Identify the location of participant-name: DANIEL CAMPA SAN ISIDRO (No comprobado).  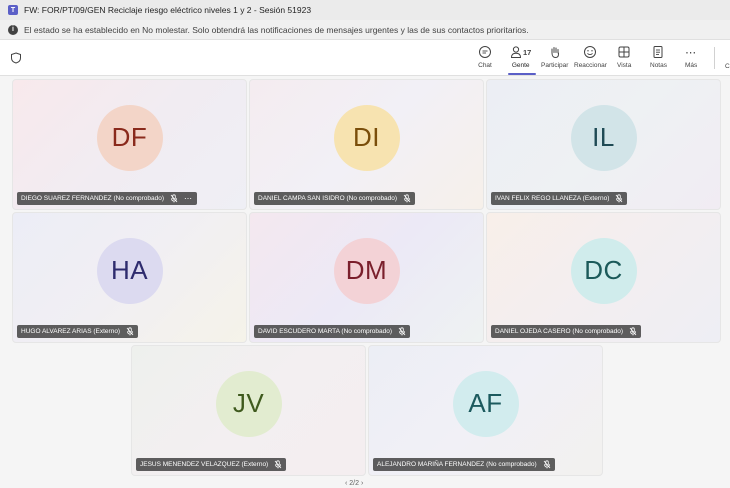
(328, 198).